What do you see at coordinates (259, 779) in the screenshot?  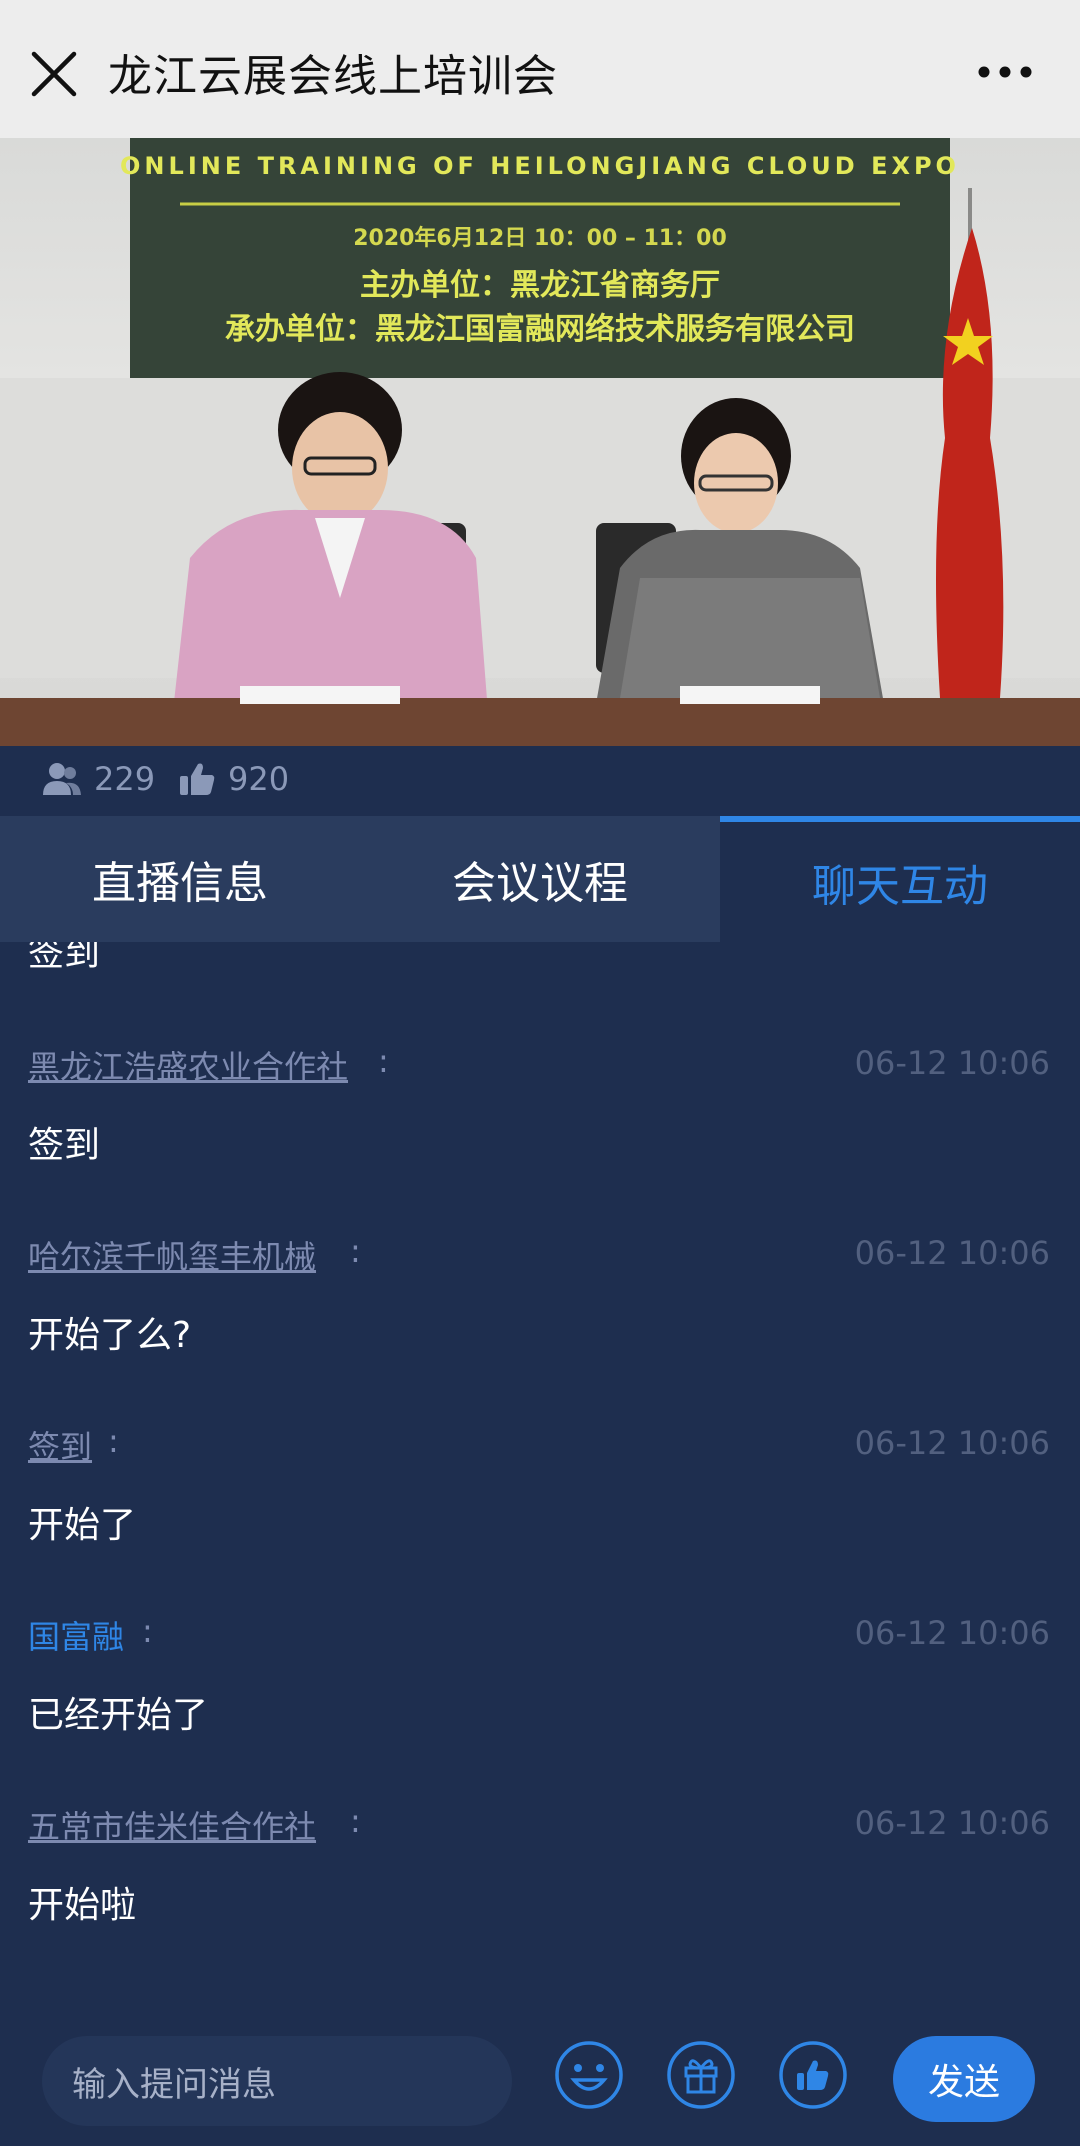 I see `like-count-value: 920` at bounding box center [259, 779].